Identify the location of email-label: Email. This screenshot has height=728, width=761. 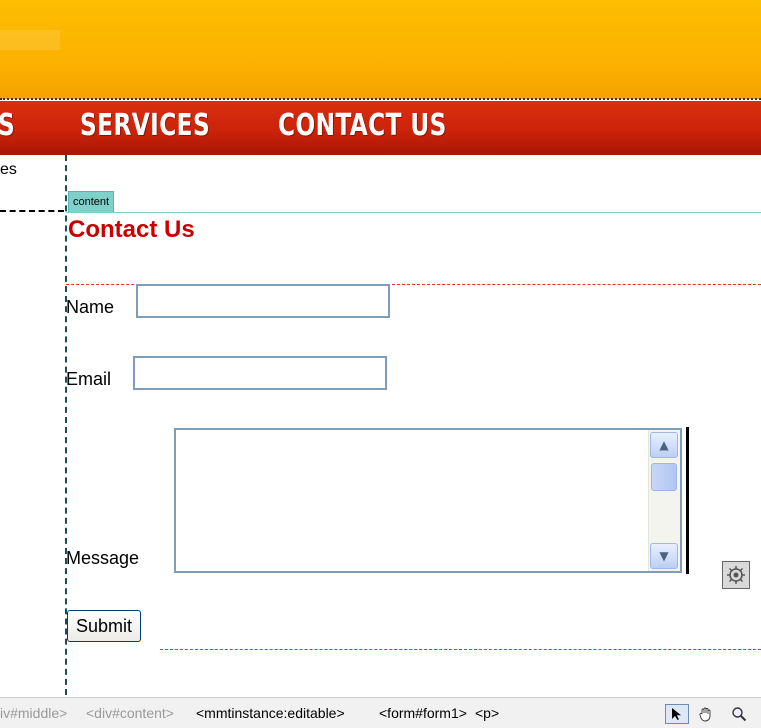
(89, 379).